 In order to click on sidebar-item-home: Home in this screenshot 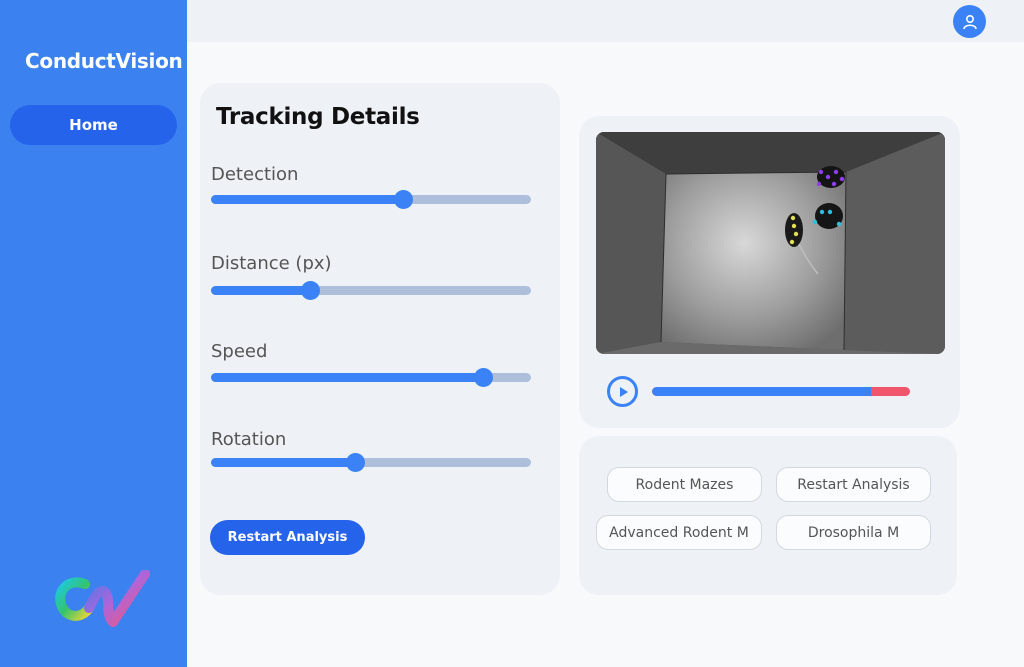, I will do `click(93, 125)`.